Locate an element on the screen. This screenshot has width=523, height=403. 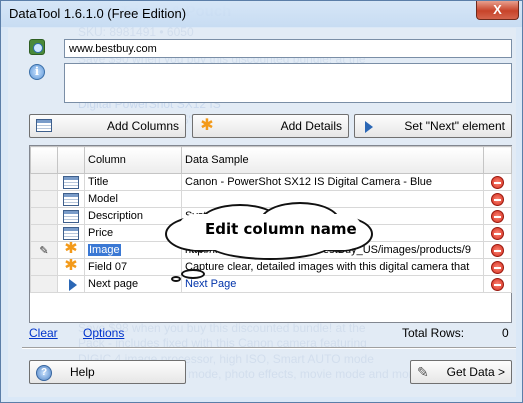
edit-column-name-callout: Edit column name is located at coordinates (270, 242).